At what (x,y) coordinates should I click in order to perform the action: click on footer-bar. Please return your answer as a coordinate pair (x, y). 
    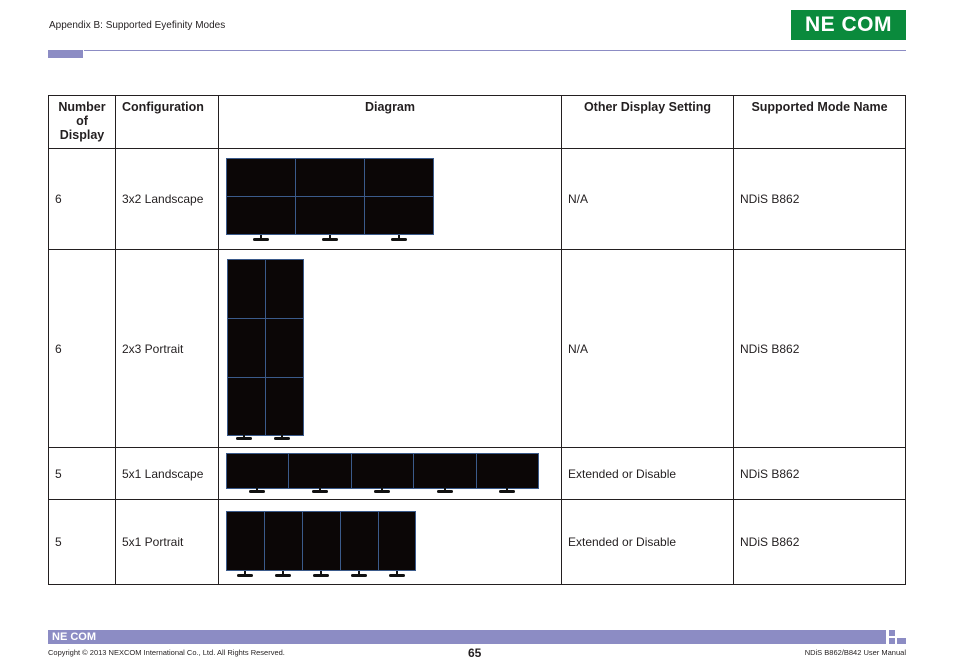
    Looking at the image, I should click on (467, 637).